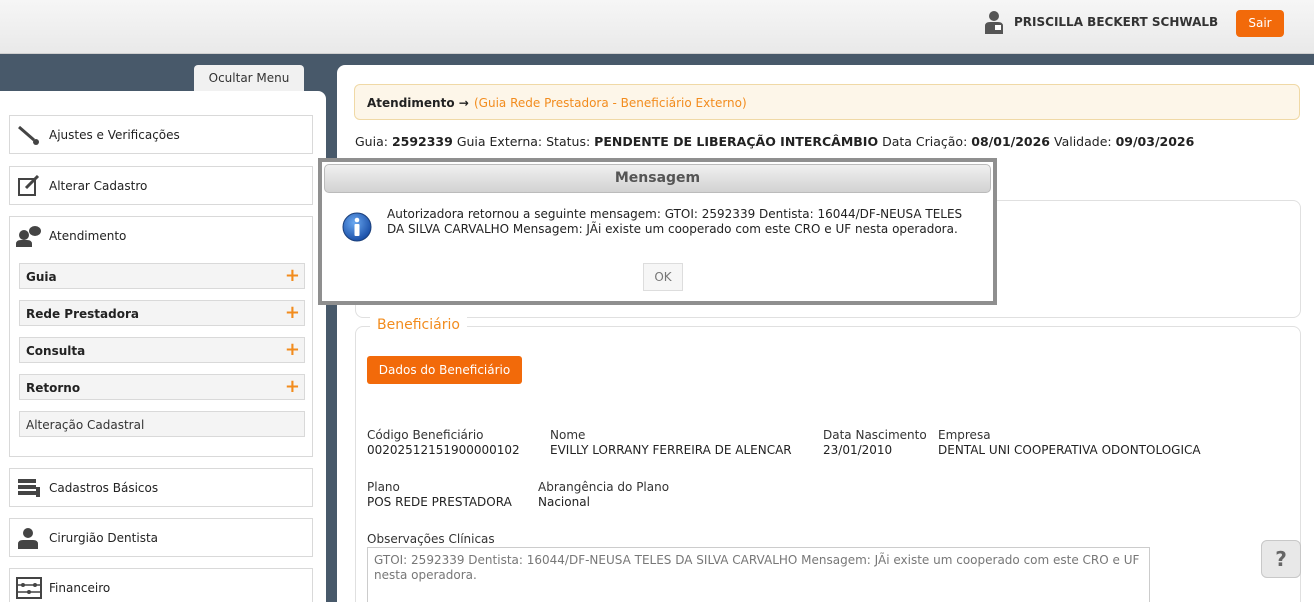 The image size is (1314, 602). What do you see at coordinates (657, 178) in the screenshot?
I see `dialog-title: Mensagem` at bounding box center [657, 178].